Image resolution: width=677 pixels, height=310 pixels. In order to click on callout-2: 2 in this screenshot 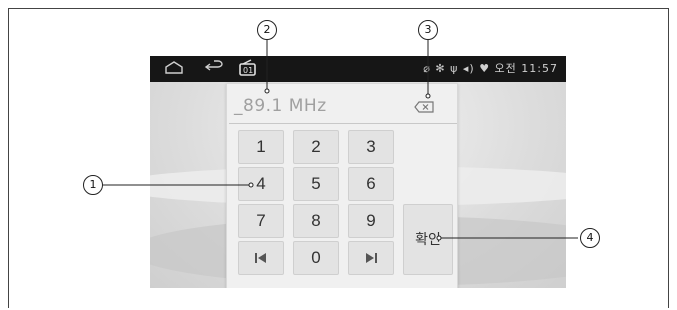, I will do `click(267, 30)`.